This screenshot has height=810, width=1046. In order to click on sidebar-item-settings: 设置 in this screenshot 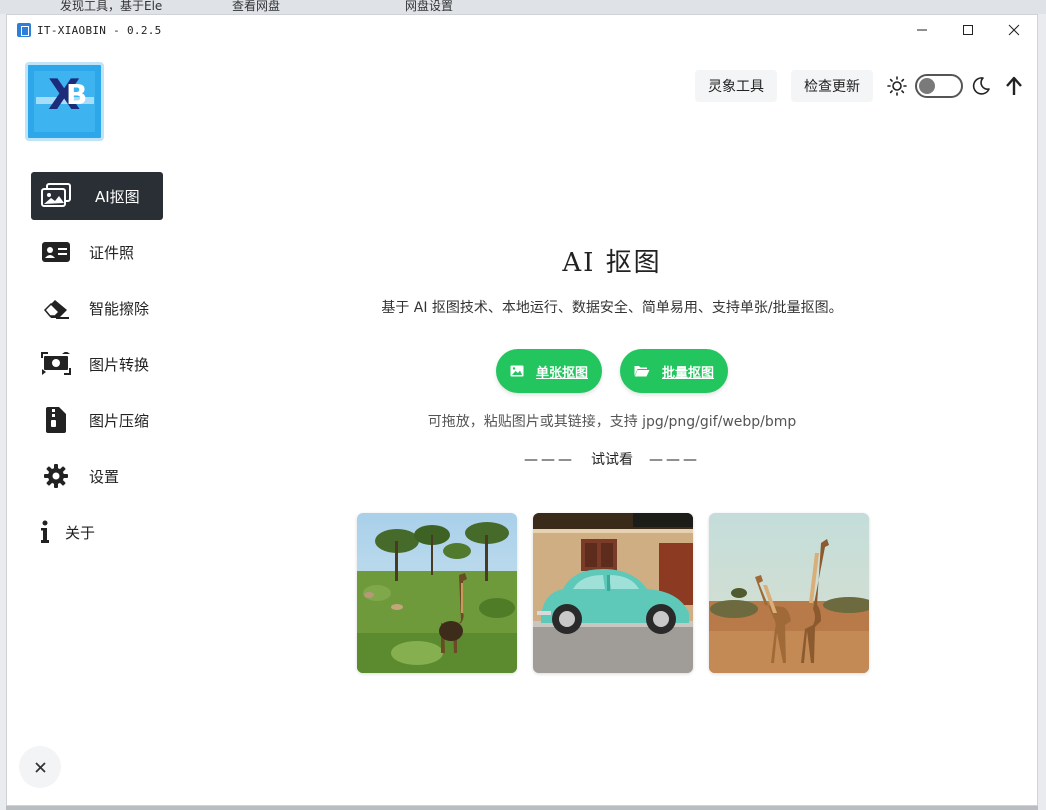, I will do `click(97, 476)`.